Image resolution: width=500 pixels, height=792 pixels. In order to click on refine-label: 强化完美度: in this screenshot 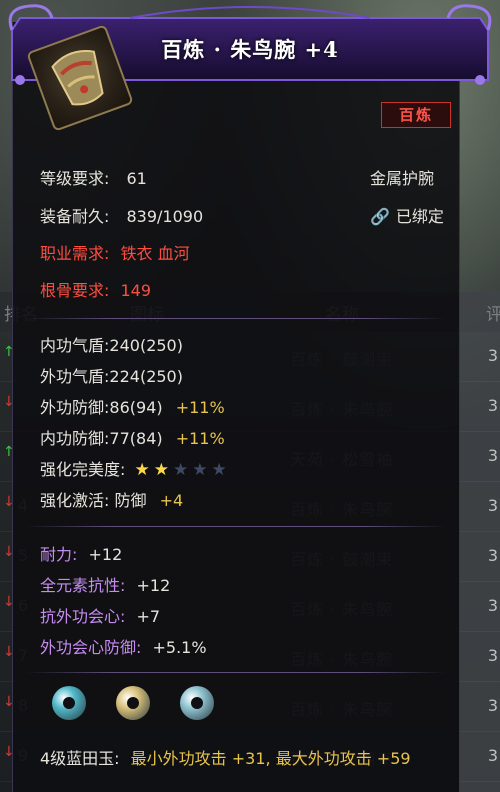, I will do `click(83, 469)`.